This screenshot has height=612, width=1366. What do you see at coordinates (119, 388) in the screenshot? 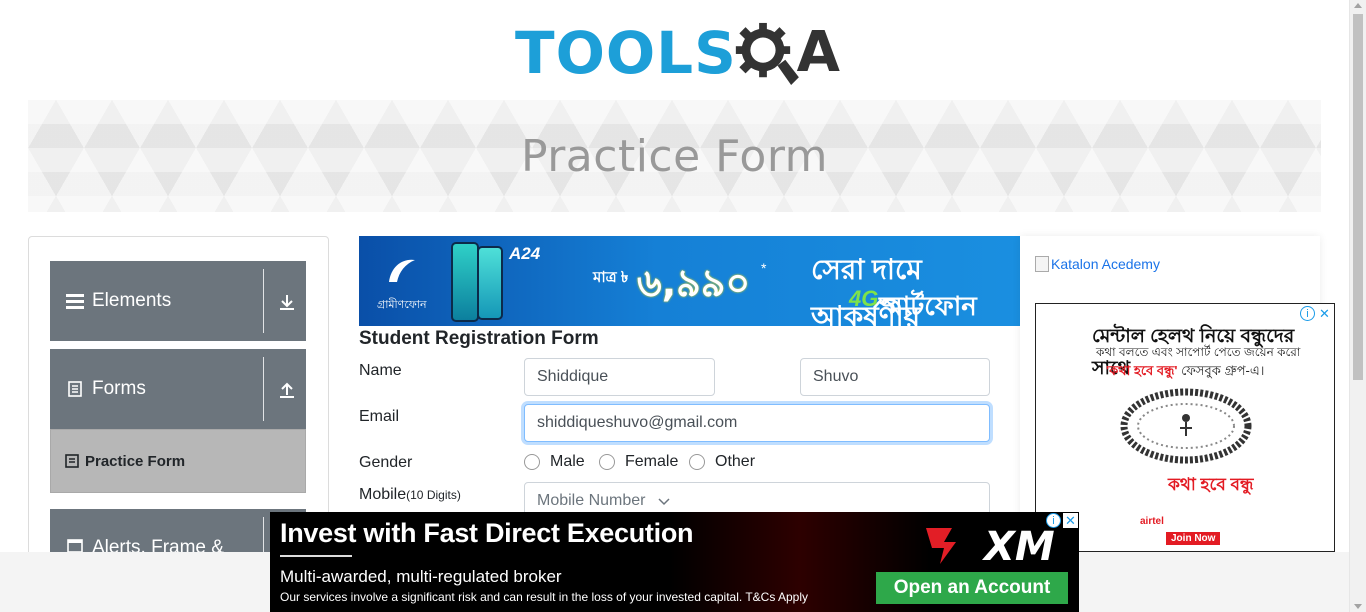
I see `sidebar-group-label: Forms` at bounding box center [119, 388].